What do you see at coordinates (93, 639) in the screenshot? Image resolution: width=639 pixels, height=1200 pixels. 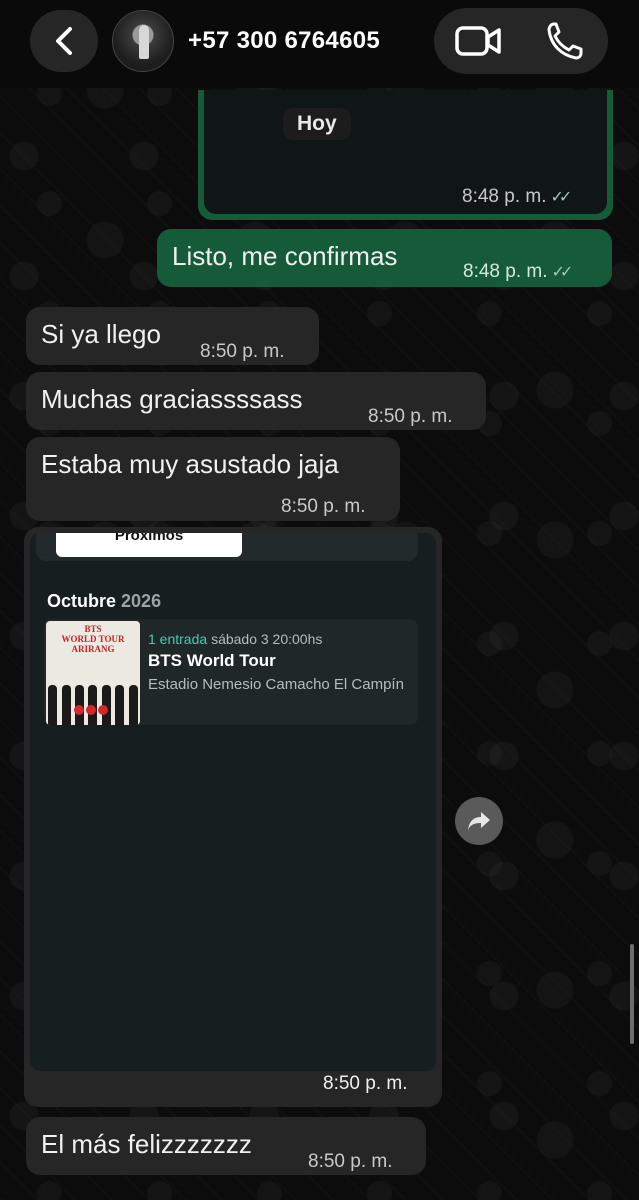 I see `poster-title: BTS WORLD TOUR ARIRANG` at bounding box center [93, 639].